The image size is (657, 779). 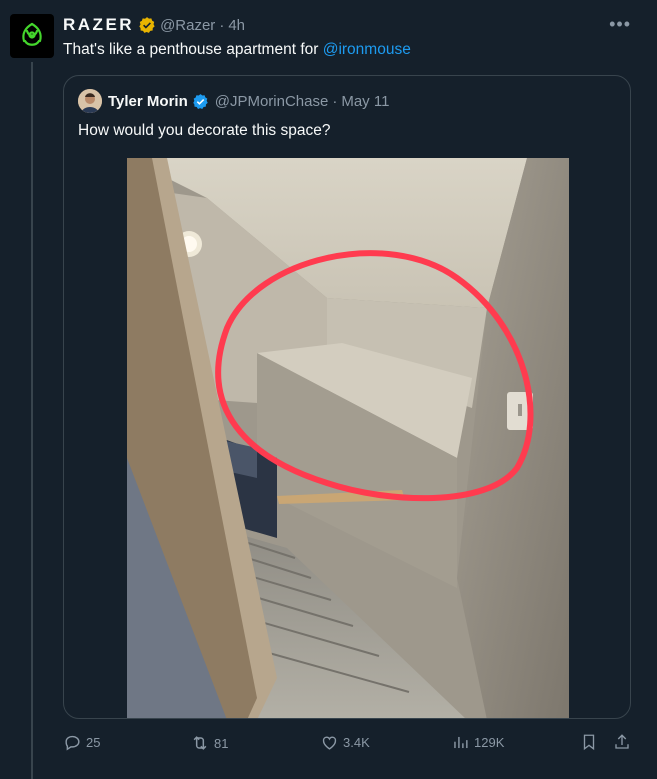 I want to click on quoted-text: How would you decorate this space?, so click(x=204, y=130).